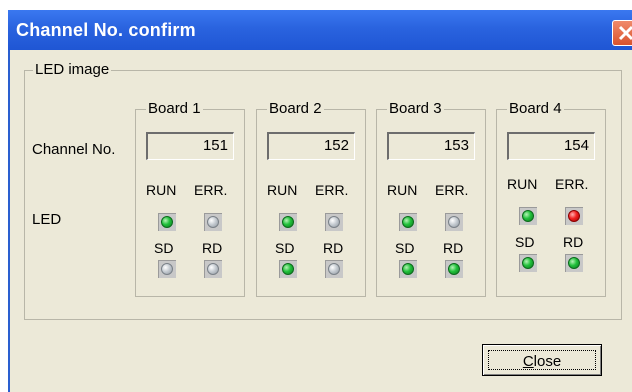 The image size is (632, 392). What do you see at coordinates (415, 108) in the screenshot?
I see `board-3-label: Board 3` at bounding box center [415, 108].